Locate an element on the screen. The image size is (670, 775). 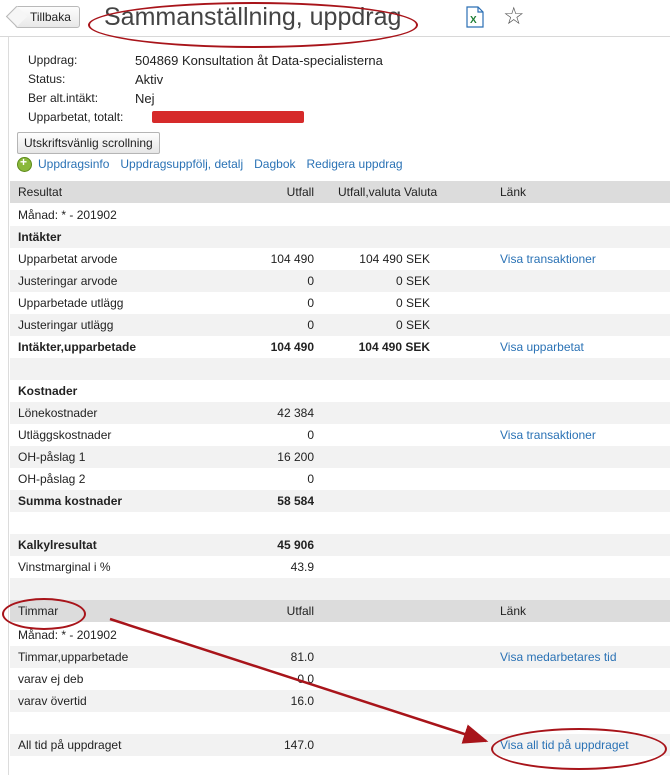
table-row: Justeringar arvode 0 0 SEK is located at coordinates (340, 281).